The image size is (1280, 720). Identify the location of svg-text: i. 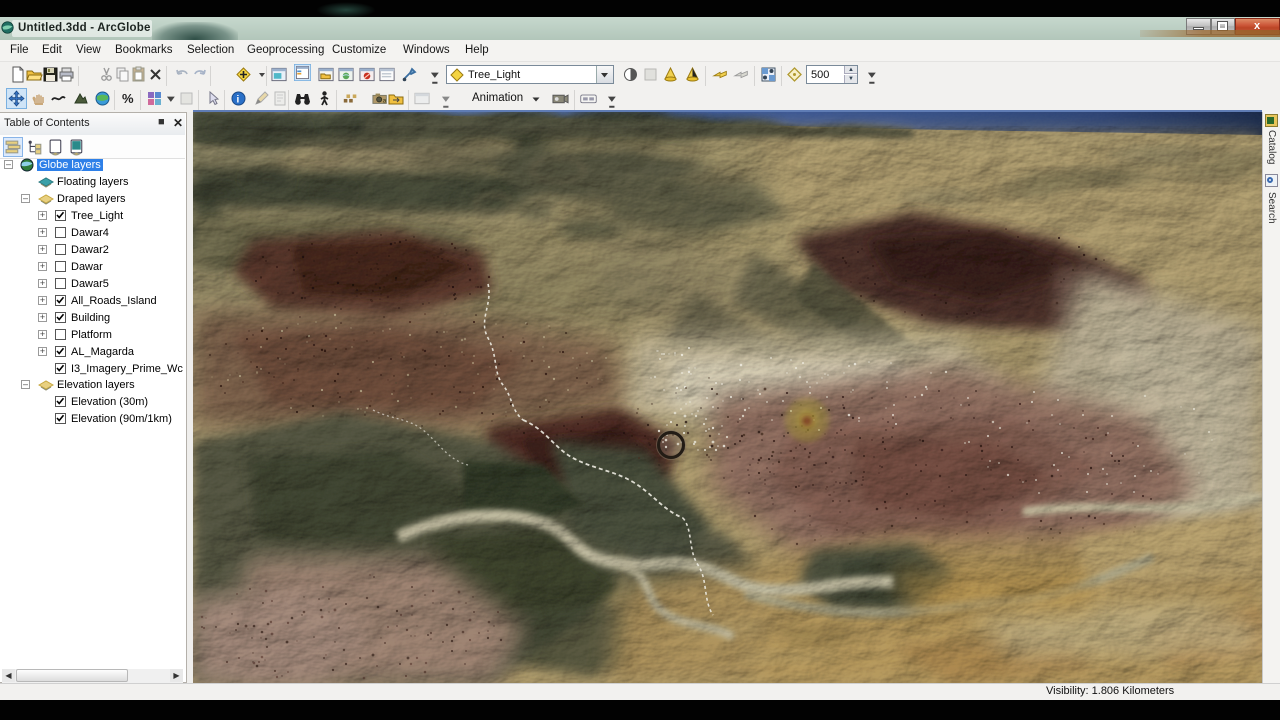
(238, 100).